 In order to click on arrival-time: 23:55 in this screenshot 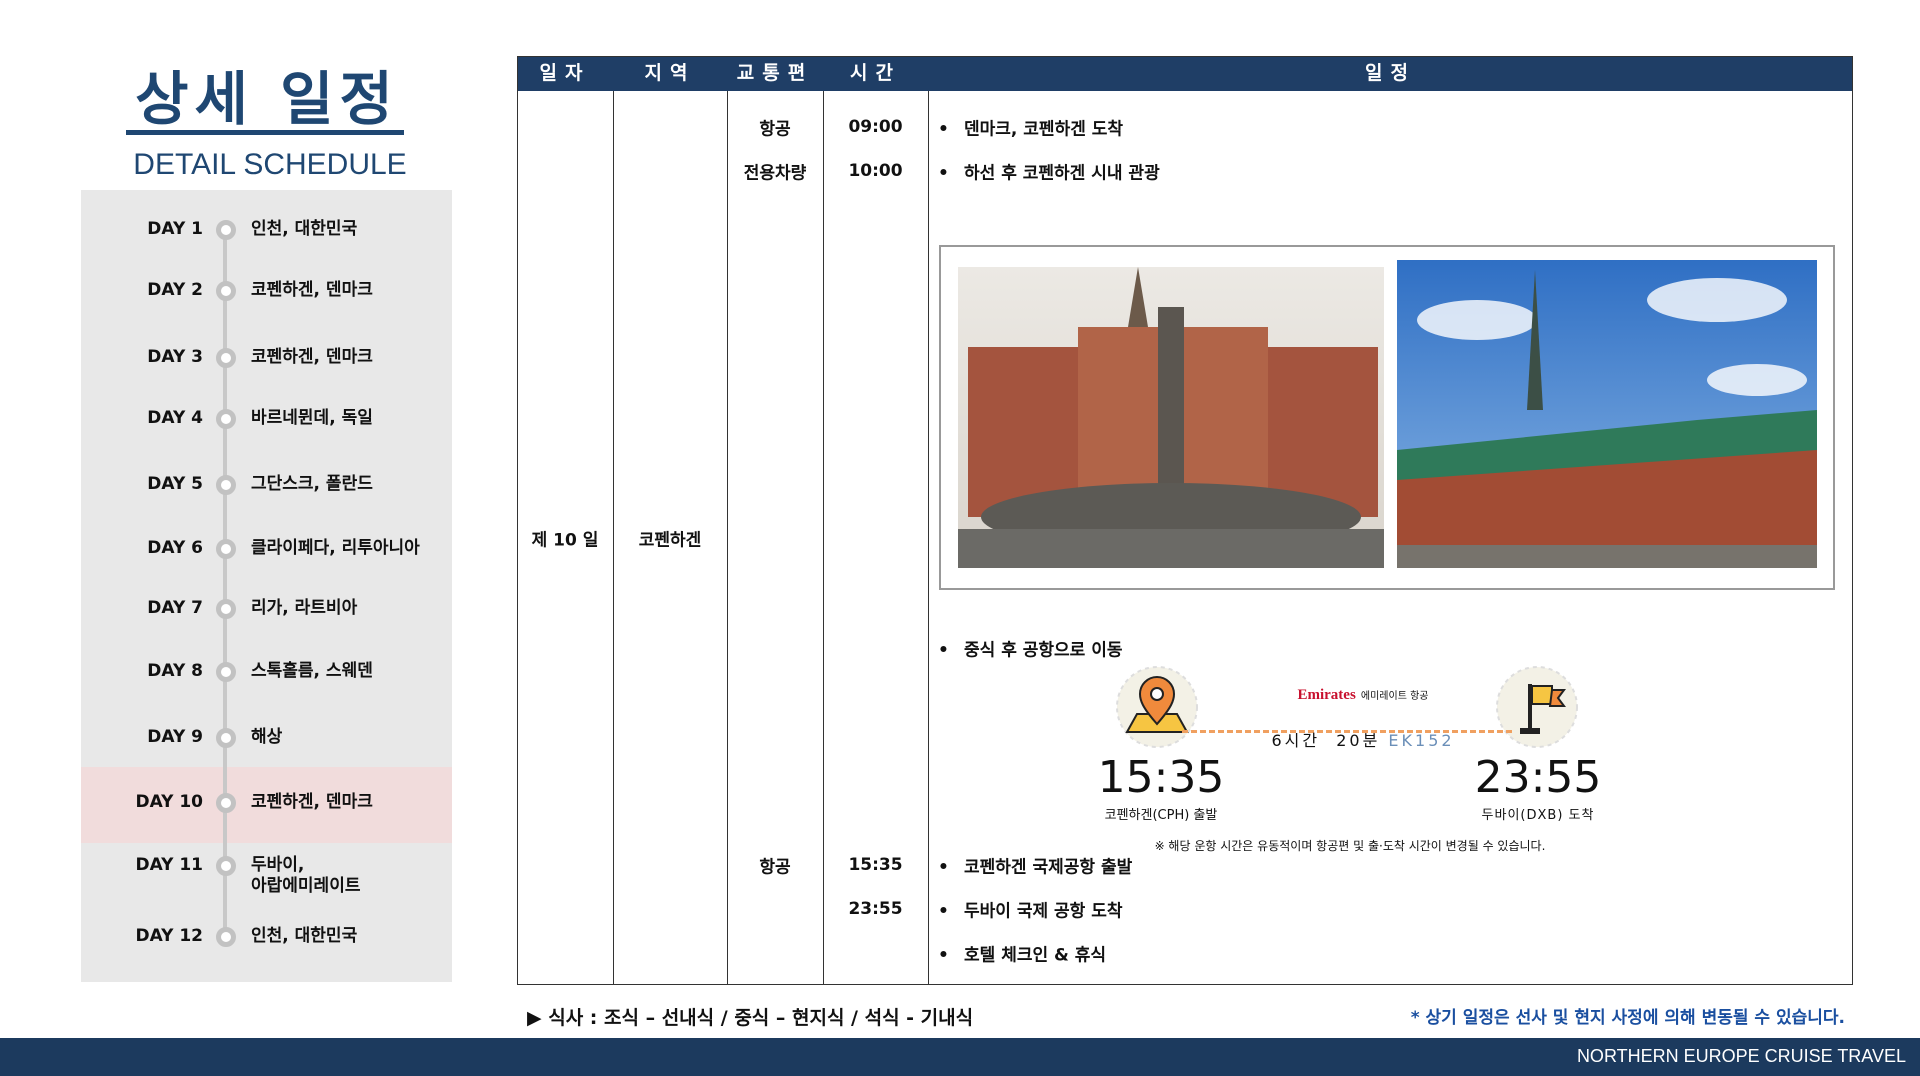, I will do `click(1538, 777)`.